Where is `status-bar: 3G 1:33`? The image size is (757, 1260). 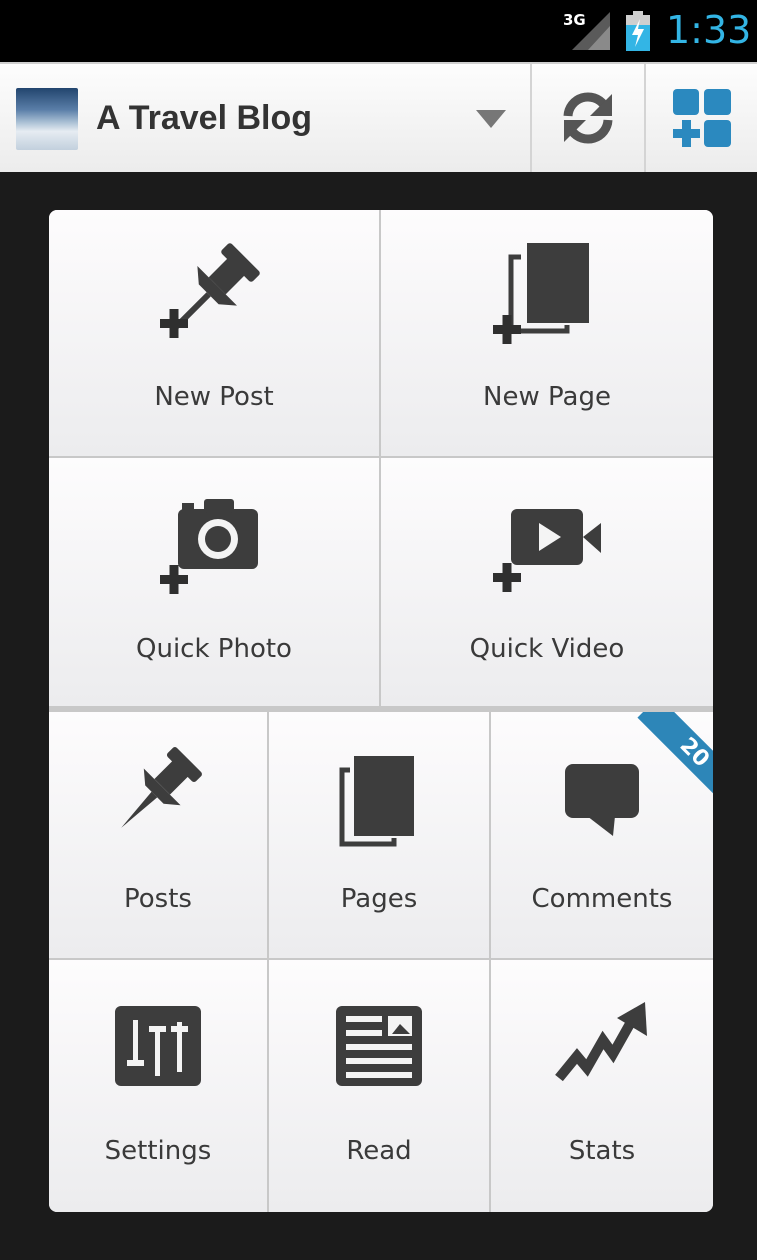 status-bar: 3G 1:33 is located at coordinates (378, 31).